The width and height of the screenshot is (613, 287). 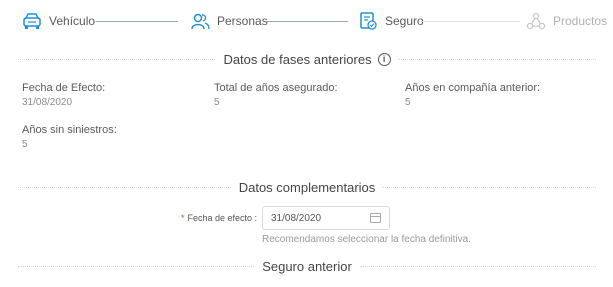 I want to click on step-label: Vehículo, so click(x=72, y=21).